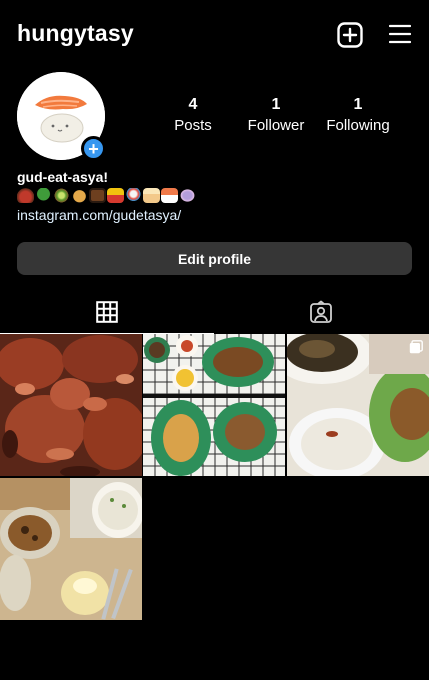  I want to click on following-count: 1 Following, so click(358, 115).